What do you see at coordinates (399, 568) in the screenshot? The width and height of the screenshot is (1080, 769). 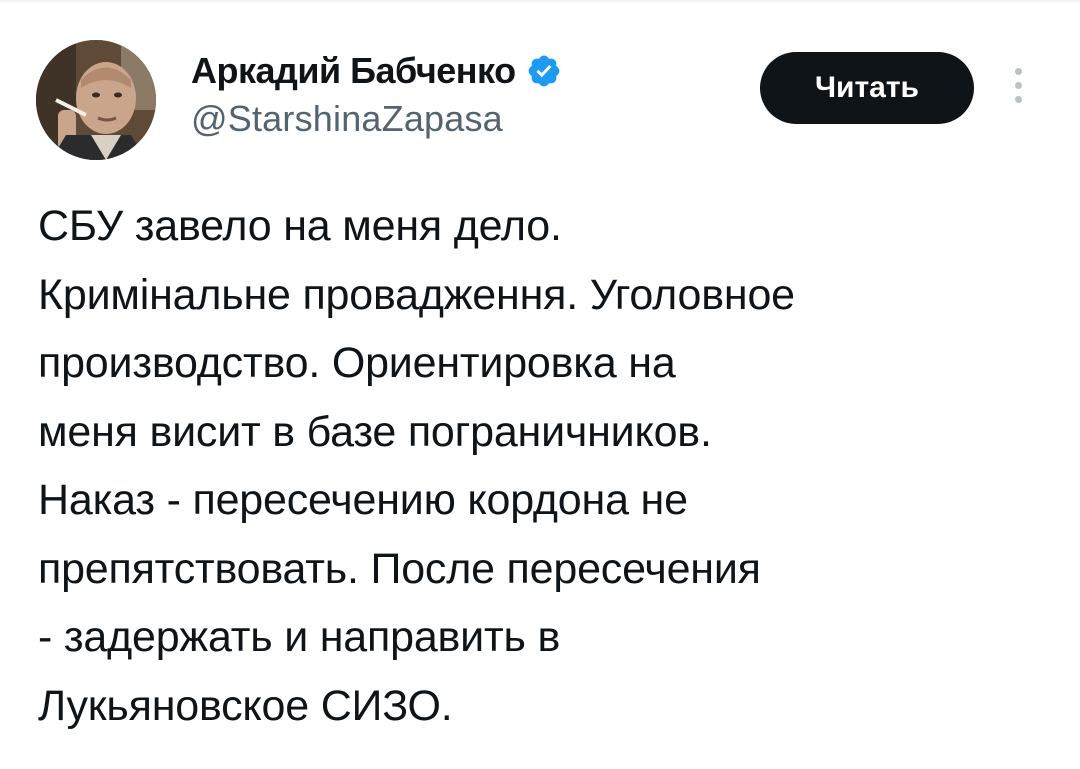 I see `tweet-text-line: препятствовать. После пересечения` at bounding box center [399, 568].